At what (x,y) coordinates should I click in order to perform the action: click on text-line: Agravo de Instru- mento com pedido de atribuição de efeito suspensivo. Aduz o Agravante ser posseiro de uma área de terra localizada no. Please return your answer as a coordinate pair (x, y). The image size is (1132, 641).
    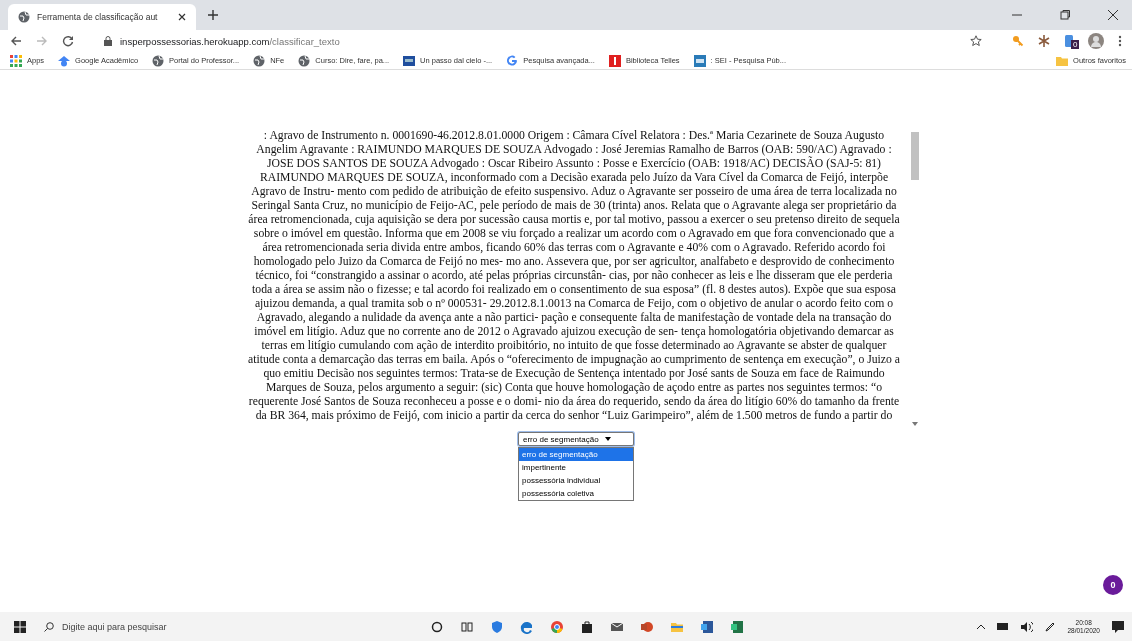
    Looking at the image, I should click on (574, 192).